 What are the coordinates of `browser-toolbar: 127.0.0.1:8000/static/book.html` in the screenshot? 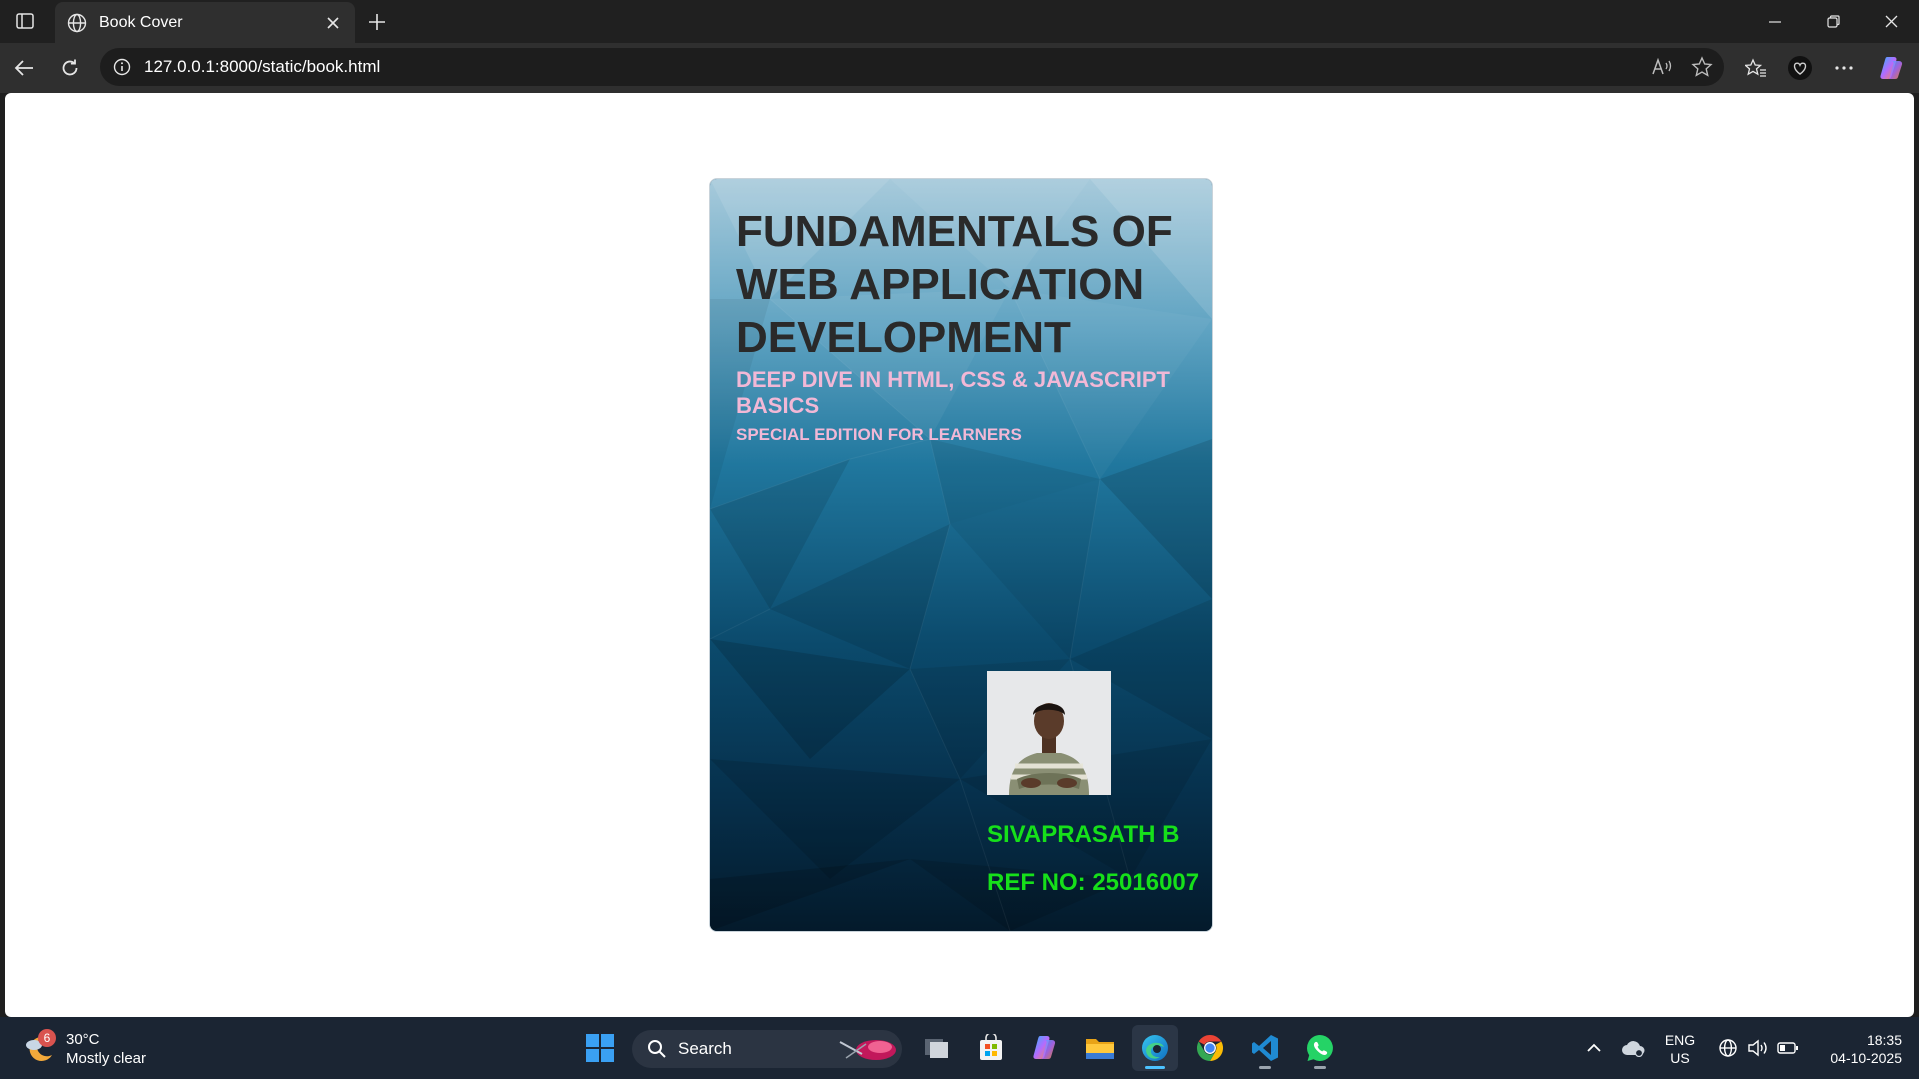 It's located at (959, 68).